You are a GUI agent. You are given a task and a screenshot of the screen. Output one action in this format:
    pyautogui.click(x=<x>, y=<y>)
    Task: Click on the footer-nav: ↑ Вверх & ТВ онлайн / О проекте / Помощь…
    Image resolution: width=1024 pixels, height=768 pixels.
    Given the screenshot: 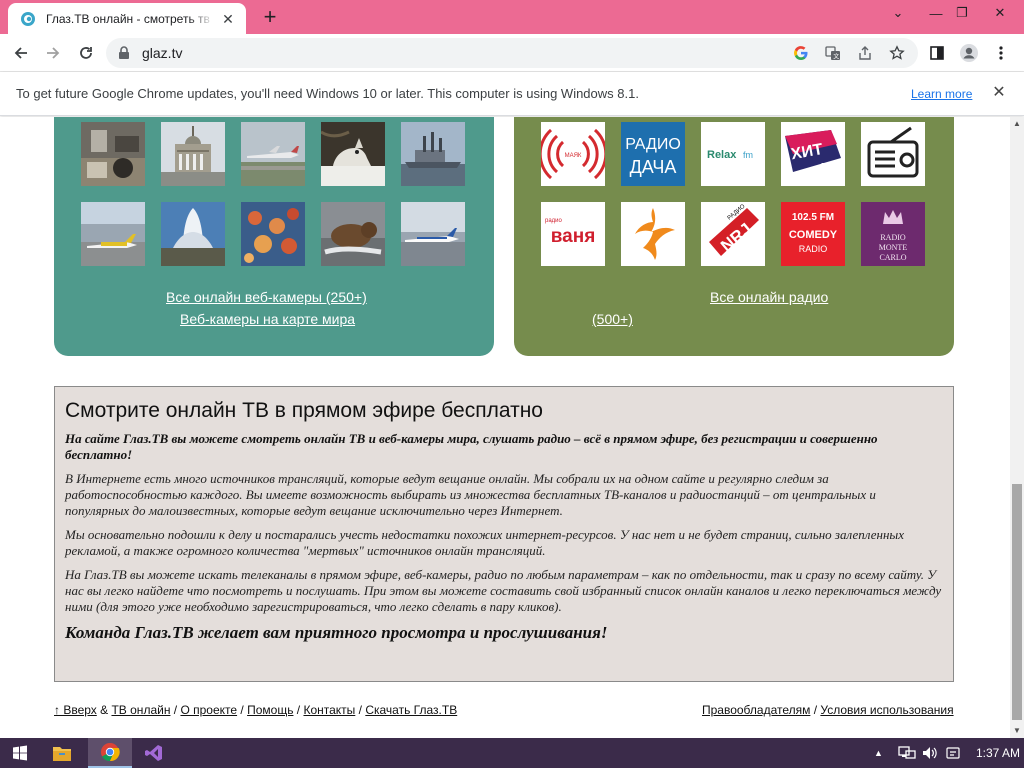 What is the action you would take?
    pyautogui.click(x=255, y=710)
    